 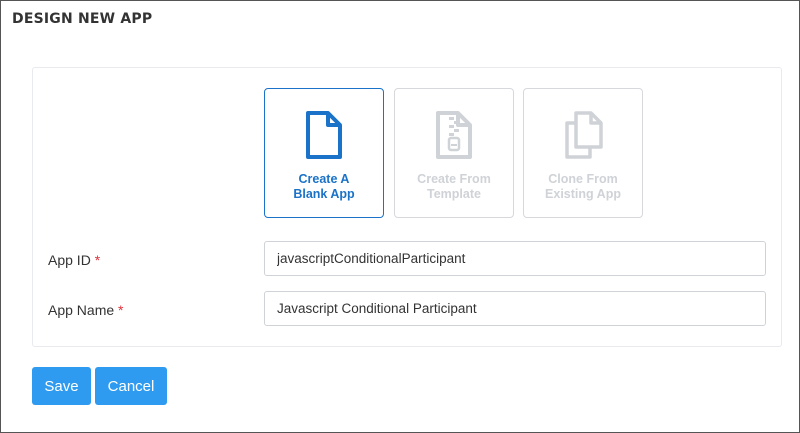 I want to click on app-id-label-text: App ID, so click(x=69, y=260).